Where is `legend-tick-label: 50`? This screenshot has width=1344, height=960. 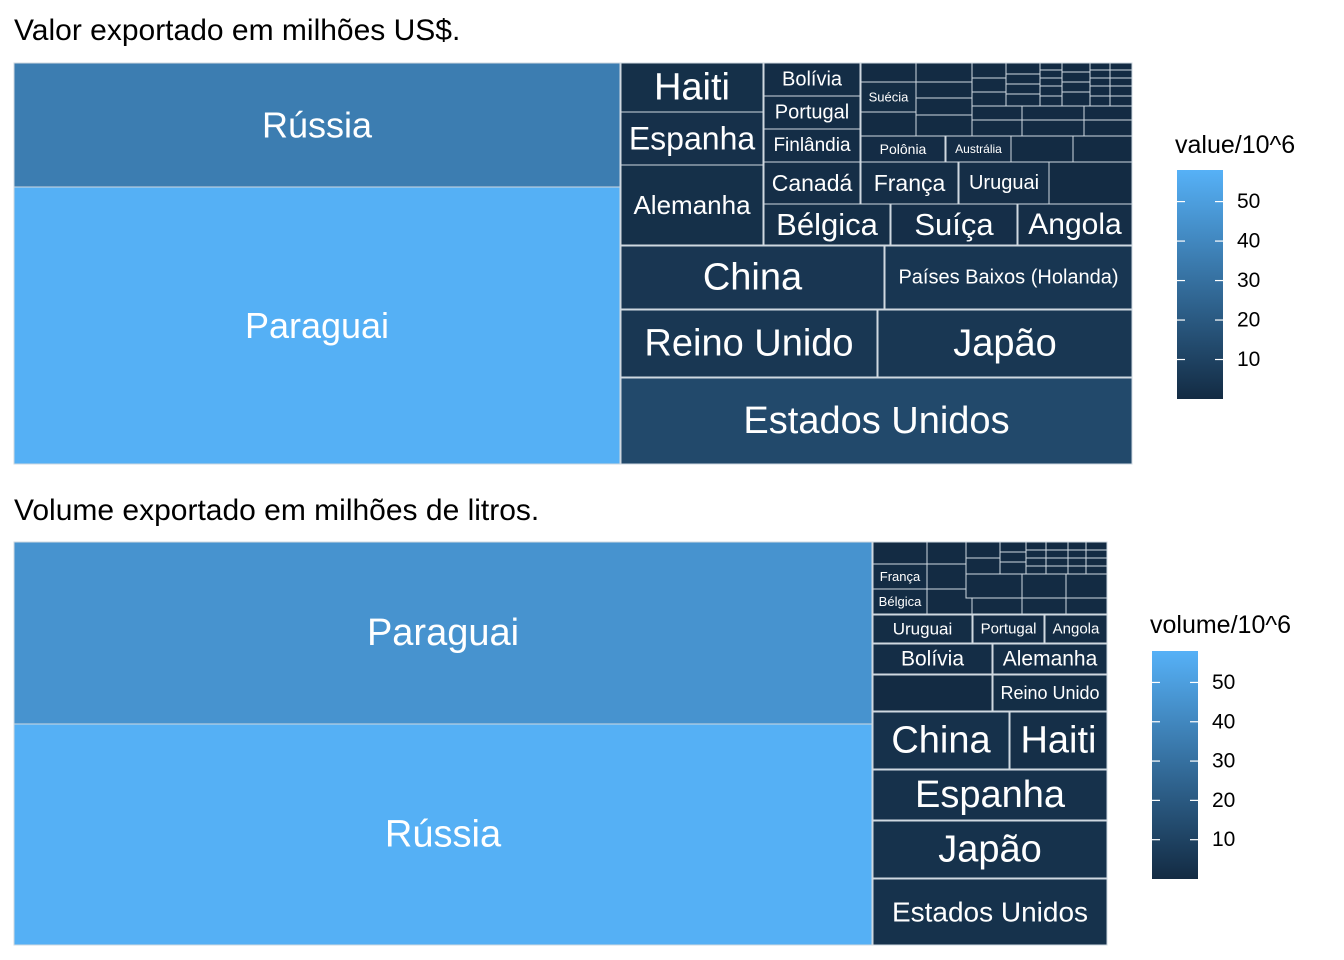 legend-tick-label: 50 is located at coordinates (1223, 682).